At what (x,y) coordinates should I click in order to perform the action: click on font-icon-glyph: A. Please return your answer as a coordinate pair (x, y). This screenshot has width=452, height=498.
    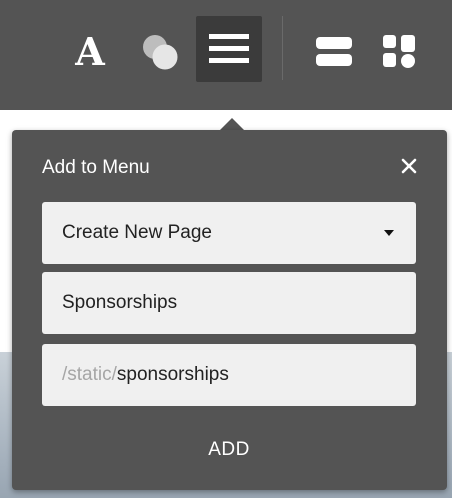
    Looking at the image, I should click on (90, 51).